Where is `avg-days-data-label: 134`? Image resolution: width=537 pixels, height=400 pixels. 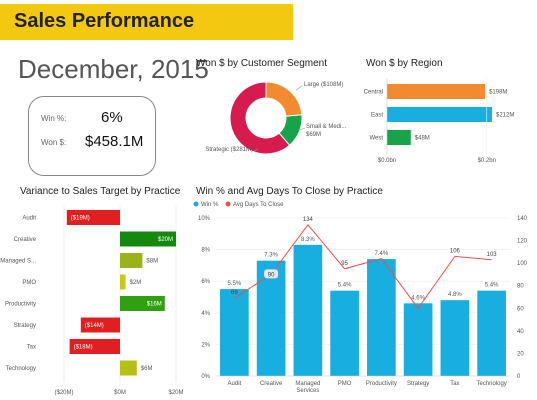
avg-days-data-label: 134 is located at coordinates (308, 220).